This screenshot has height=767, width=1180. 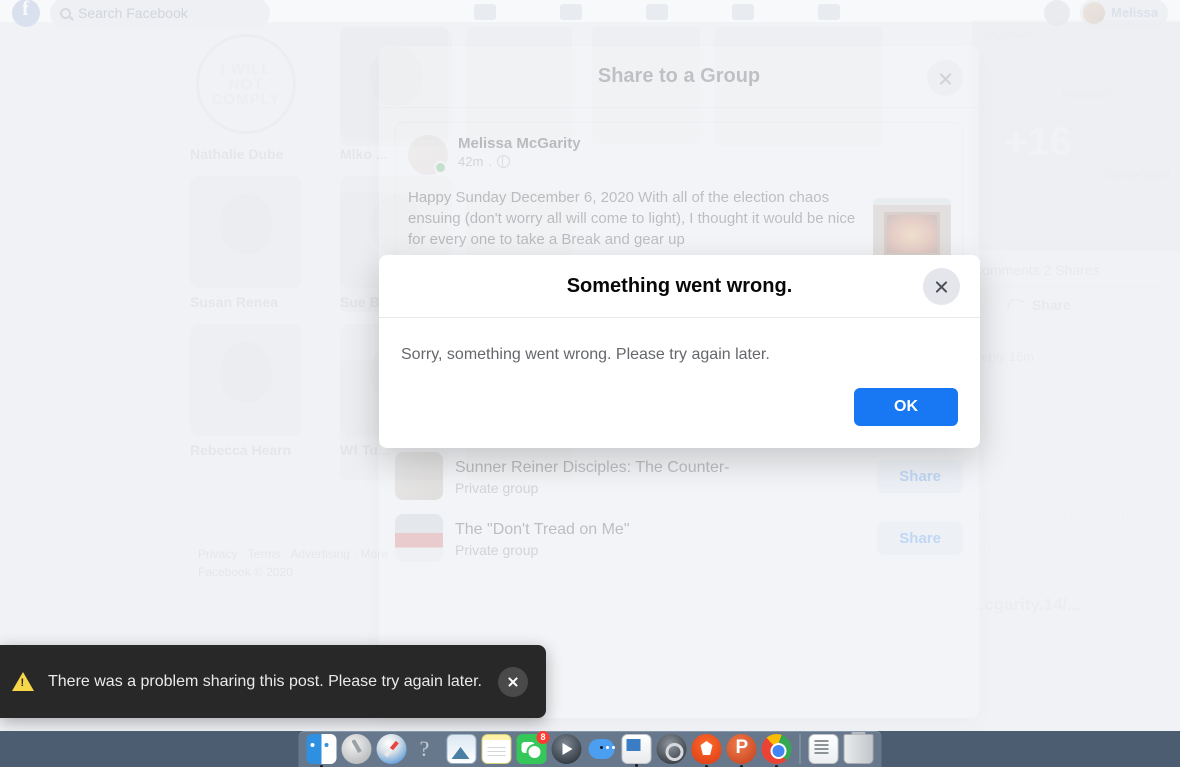 What do you see at coordinates (636, 749) in the screenshot?
I see `dock-news-icon` at bounding box center [636, 749].